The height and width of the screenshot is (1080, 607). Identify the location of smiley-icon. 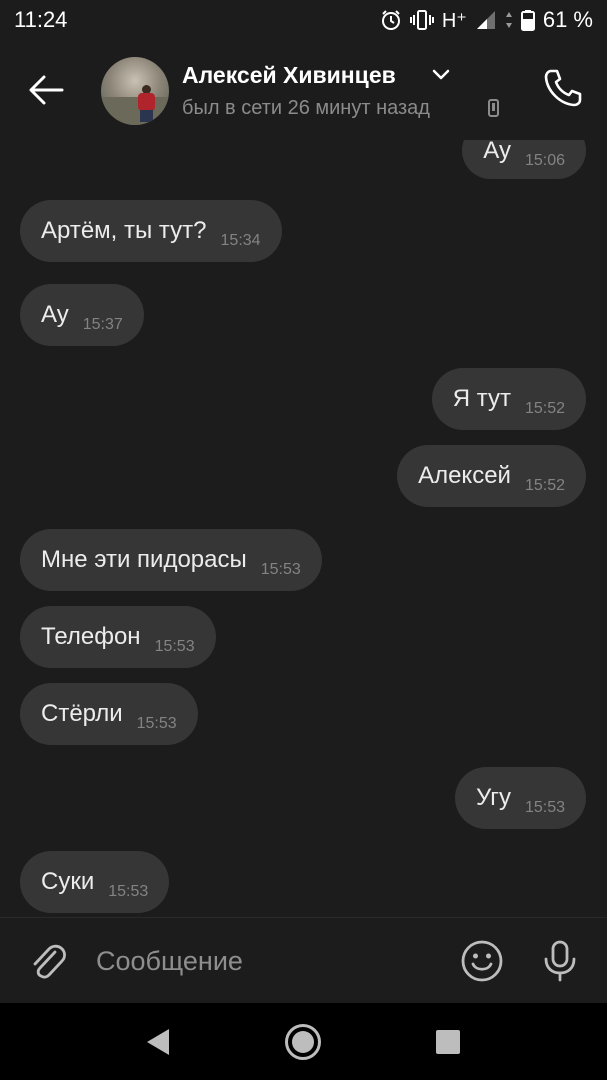
(482, 961).